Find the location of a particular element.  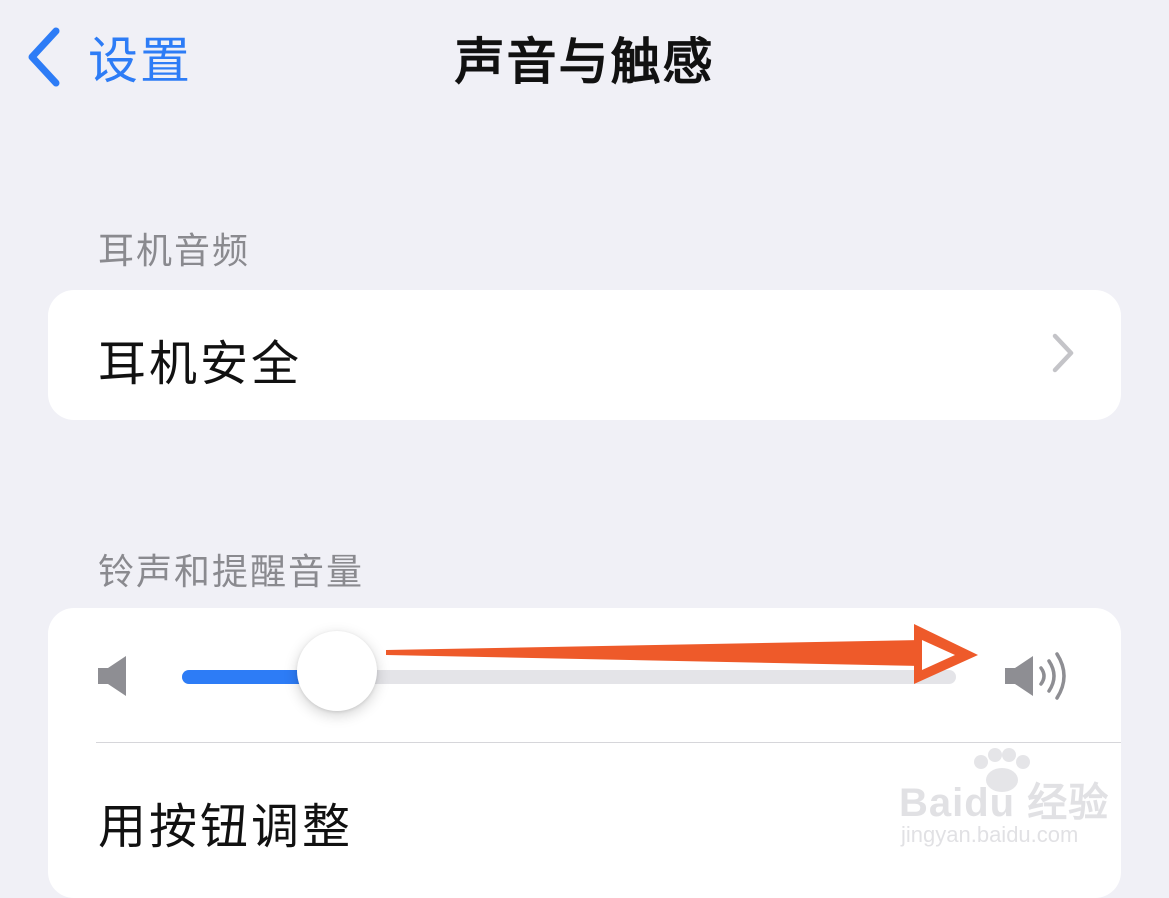

headphone-settings-group: 耳机安全 is located at coordinates (584, 355).